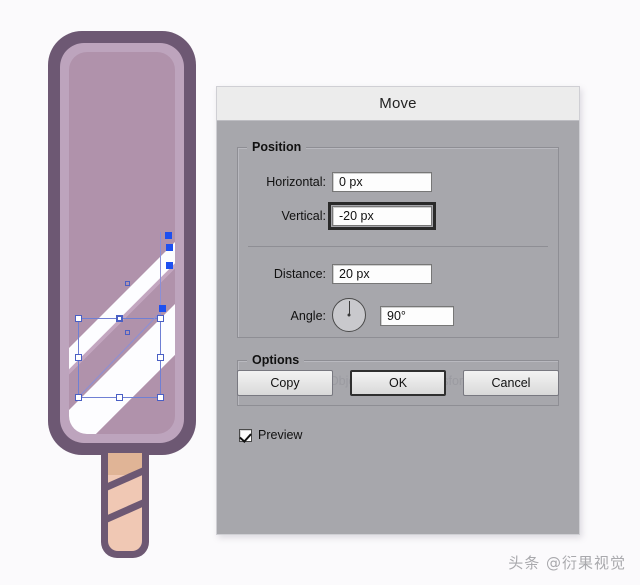  I want to click on preview-label: Preview, so click(280, 435).